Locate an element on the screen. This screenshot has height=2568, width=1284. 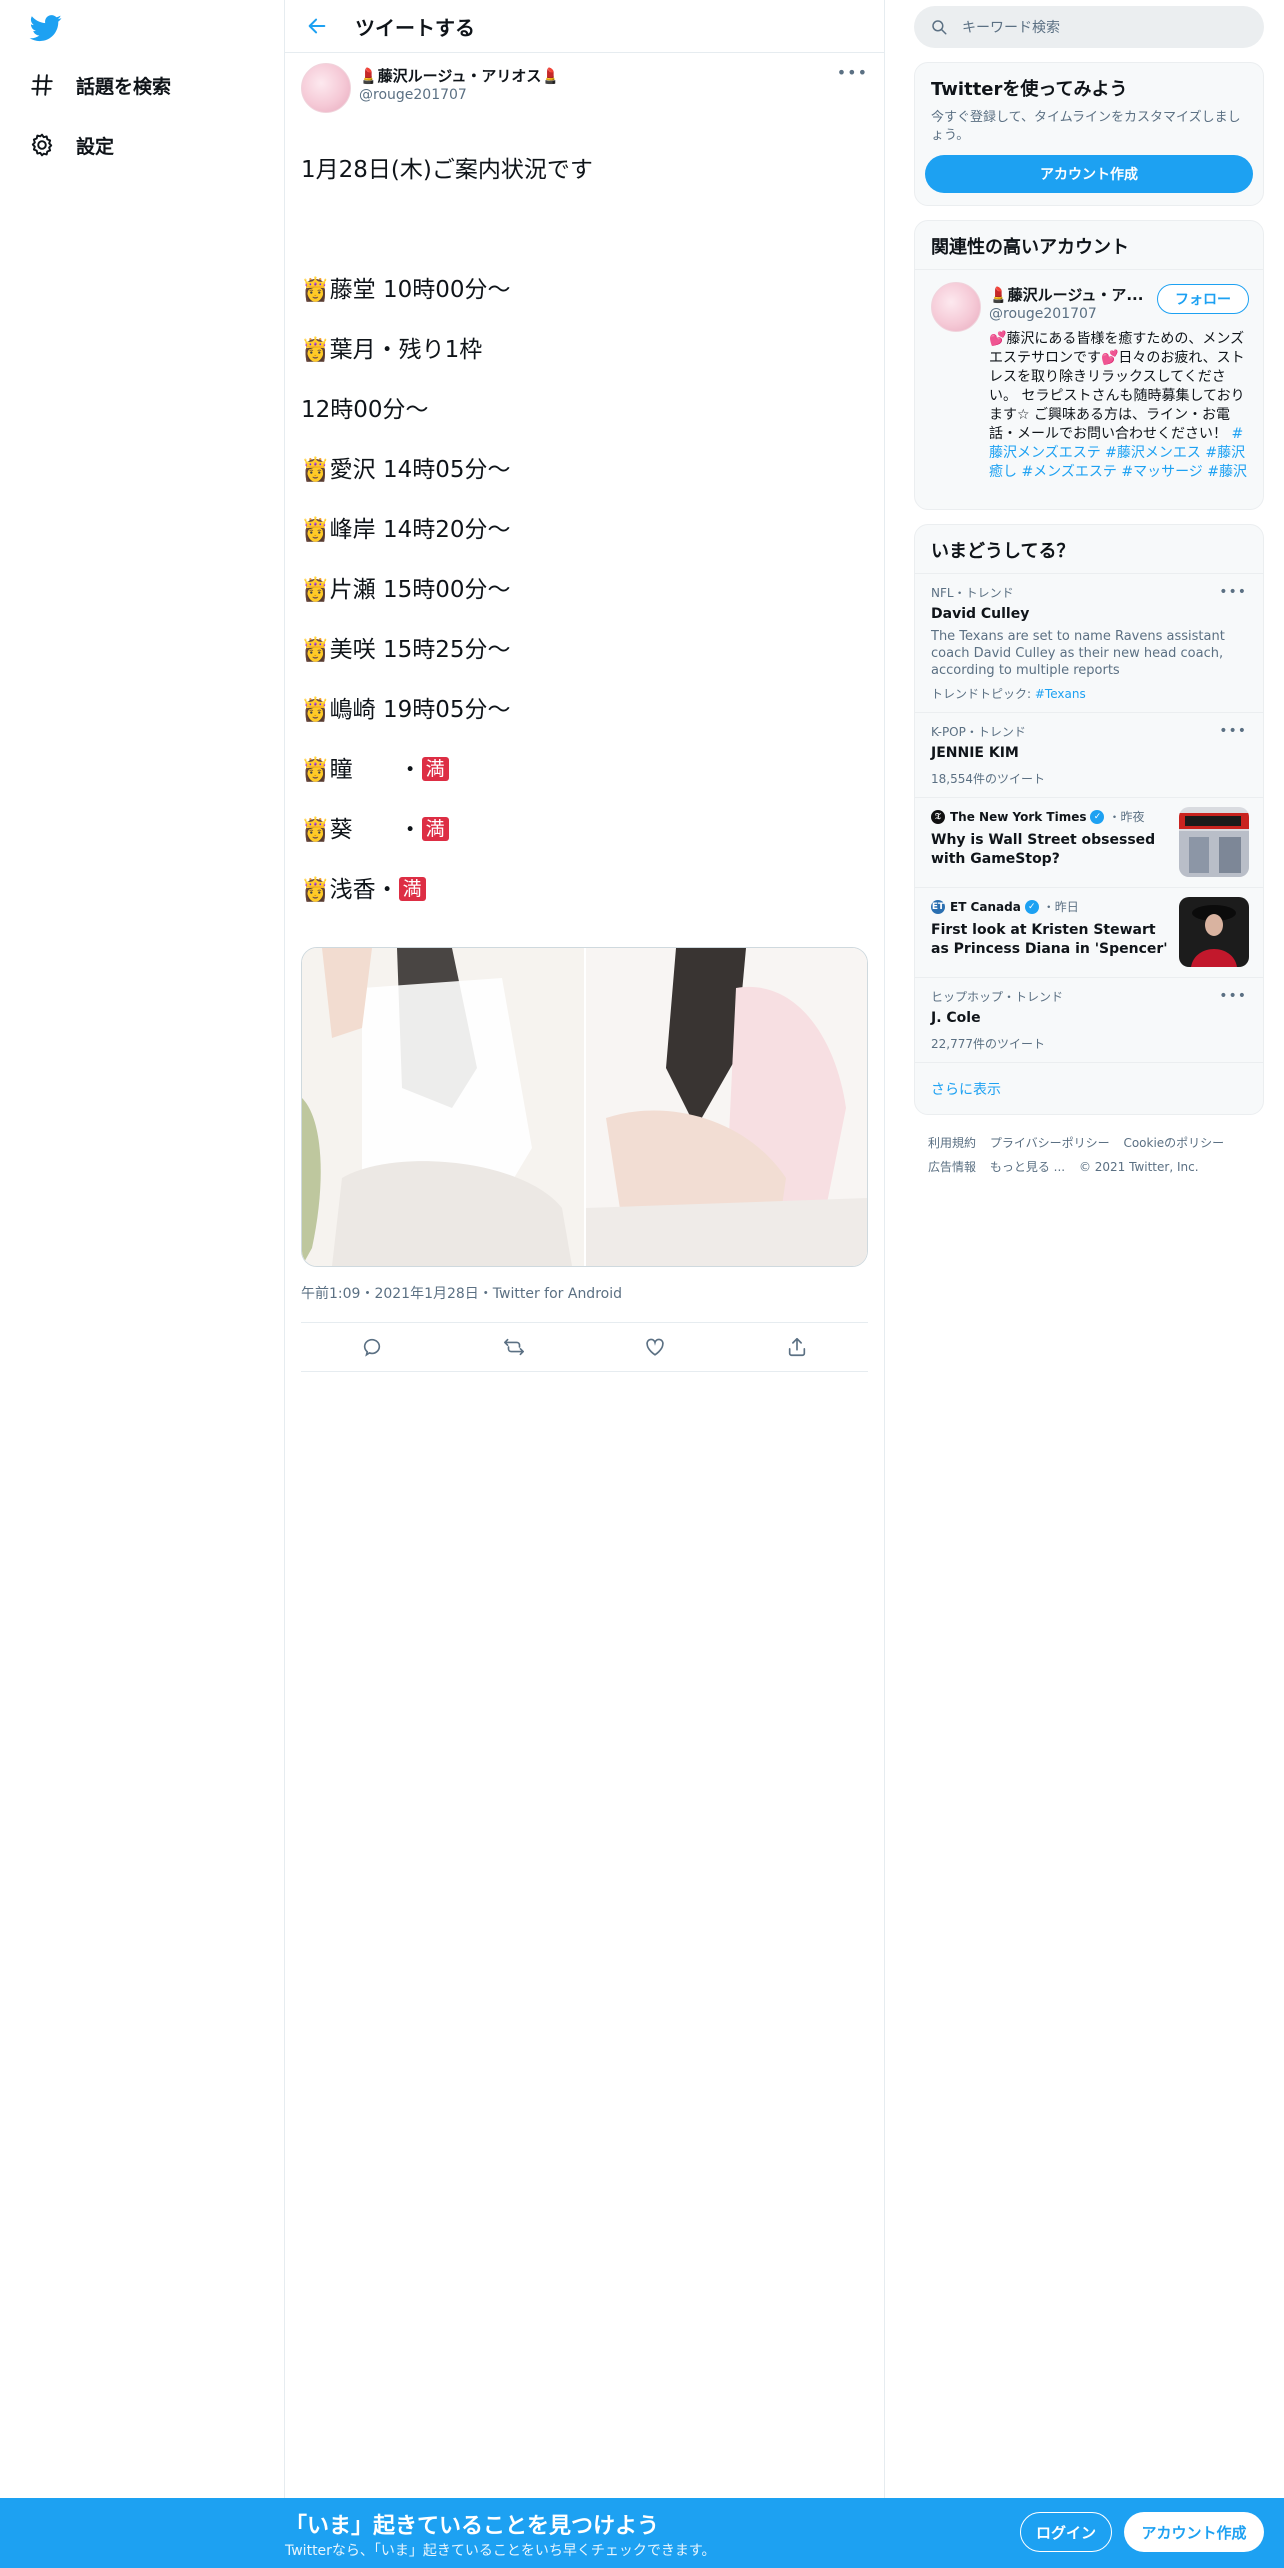
author-name: 💄藤沢ルージュ・アリオス💄 is located at coordinates (459, 75).